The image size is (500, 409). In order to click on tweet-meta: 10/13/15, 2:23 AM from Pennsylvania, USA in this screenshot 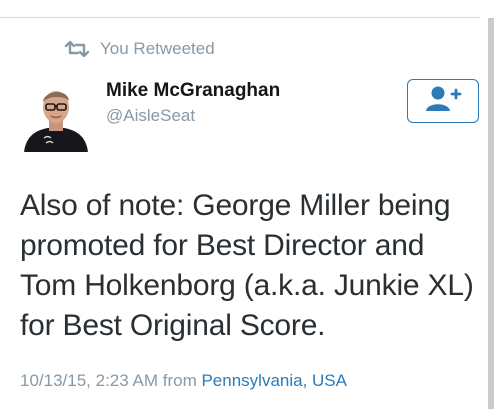, I will do `click(183, 381)`.